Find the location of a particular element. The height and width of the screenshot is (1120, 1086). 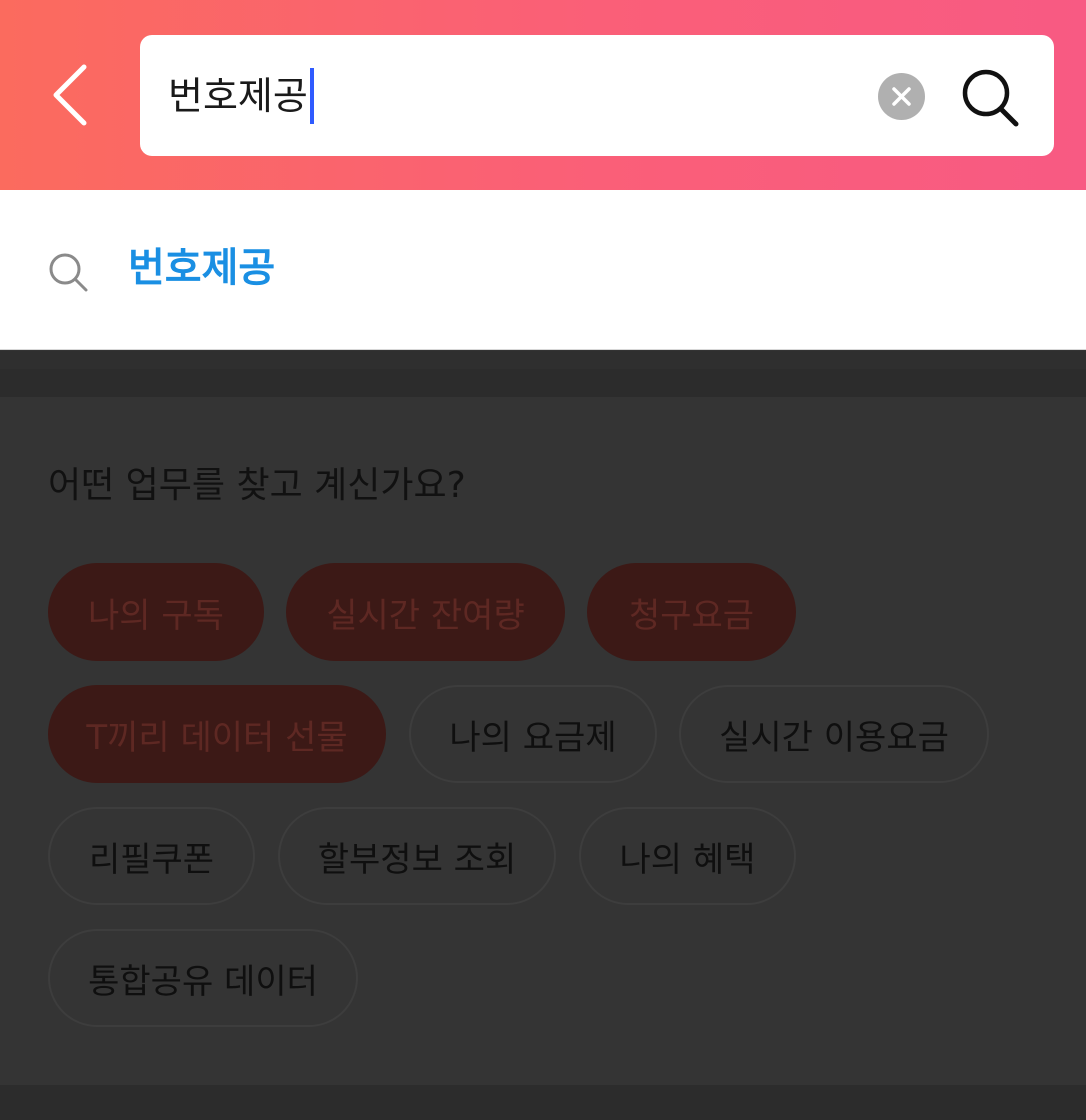

search-query-text: 번호제공 is located at coordinates (238, 96).